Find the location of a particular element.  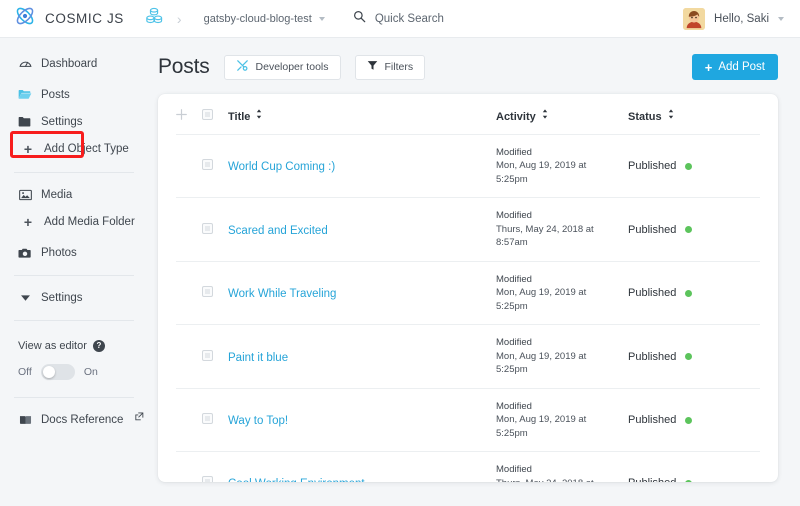

view-as-editor-row: View as editor ? is located at coordinates (83, 346).